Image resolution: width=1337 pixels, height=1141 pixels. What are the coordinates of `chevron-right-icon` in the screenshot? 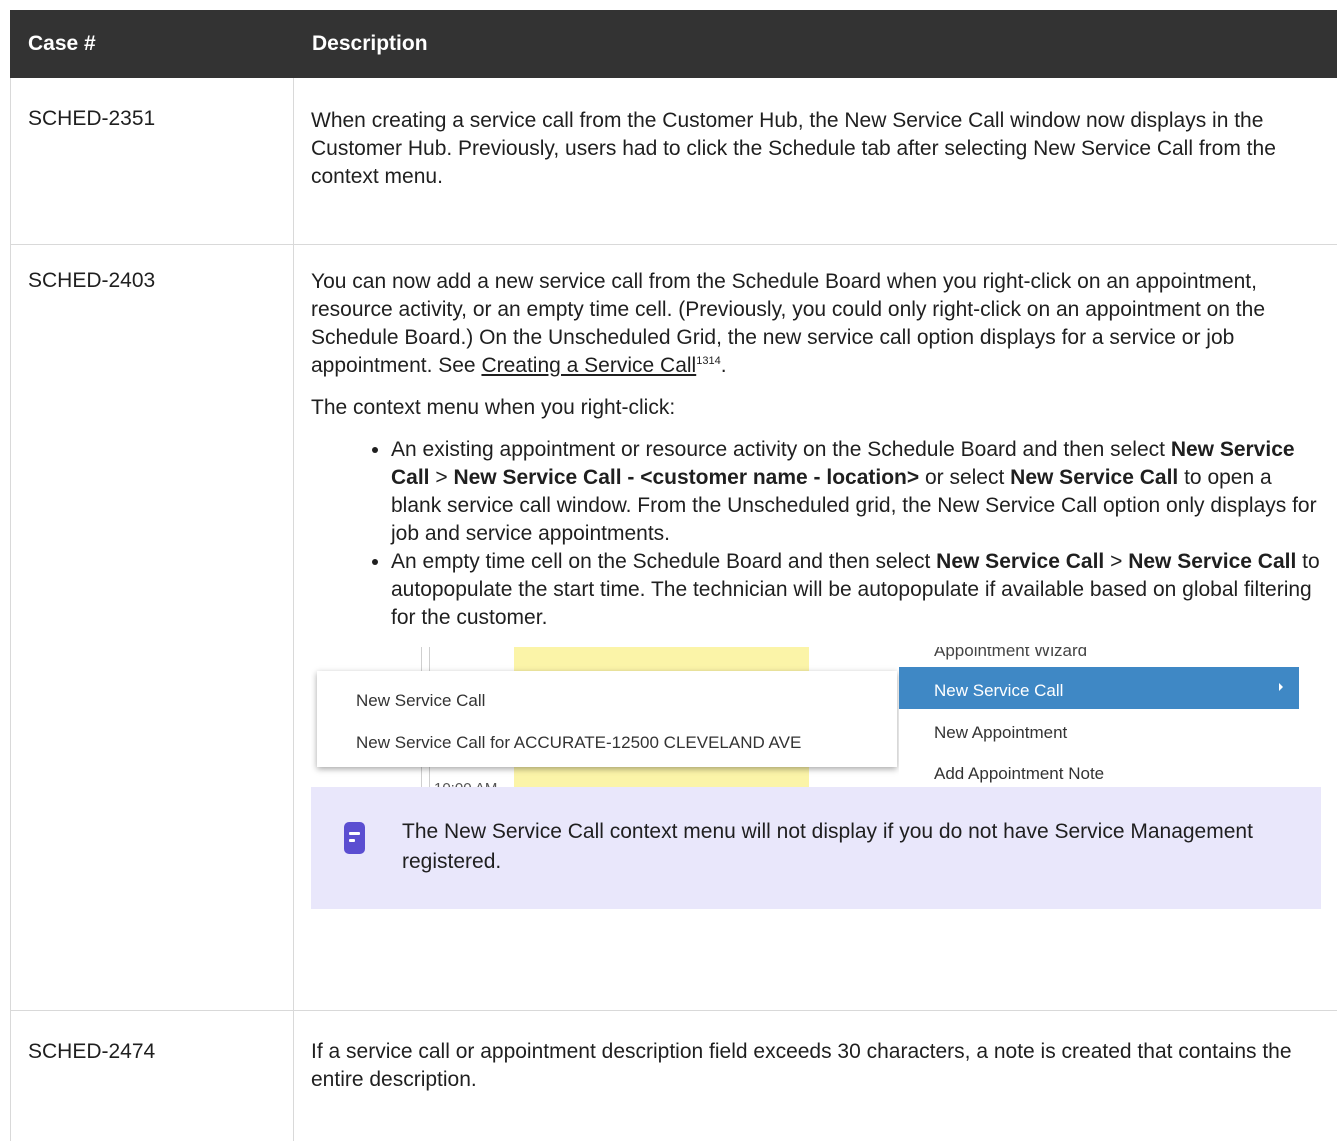 It's located at (1281, 687).